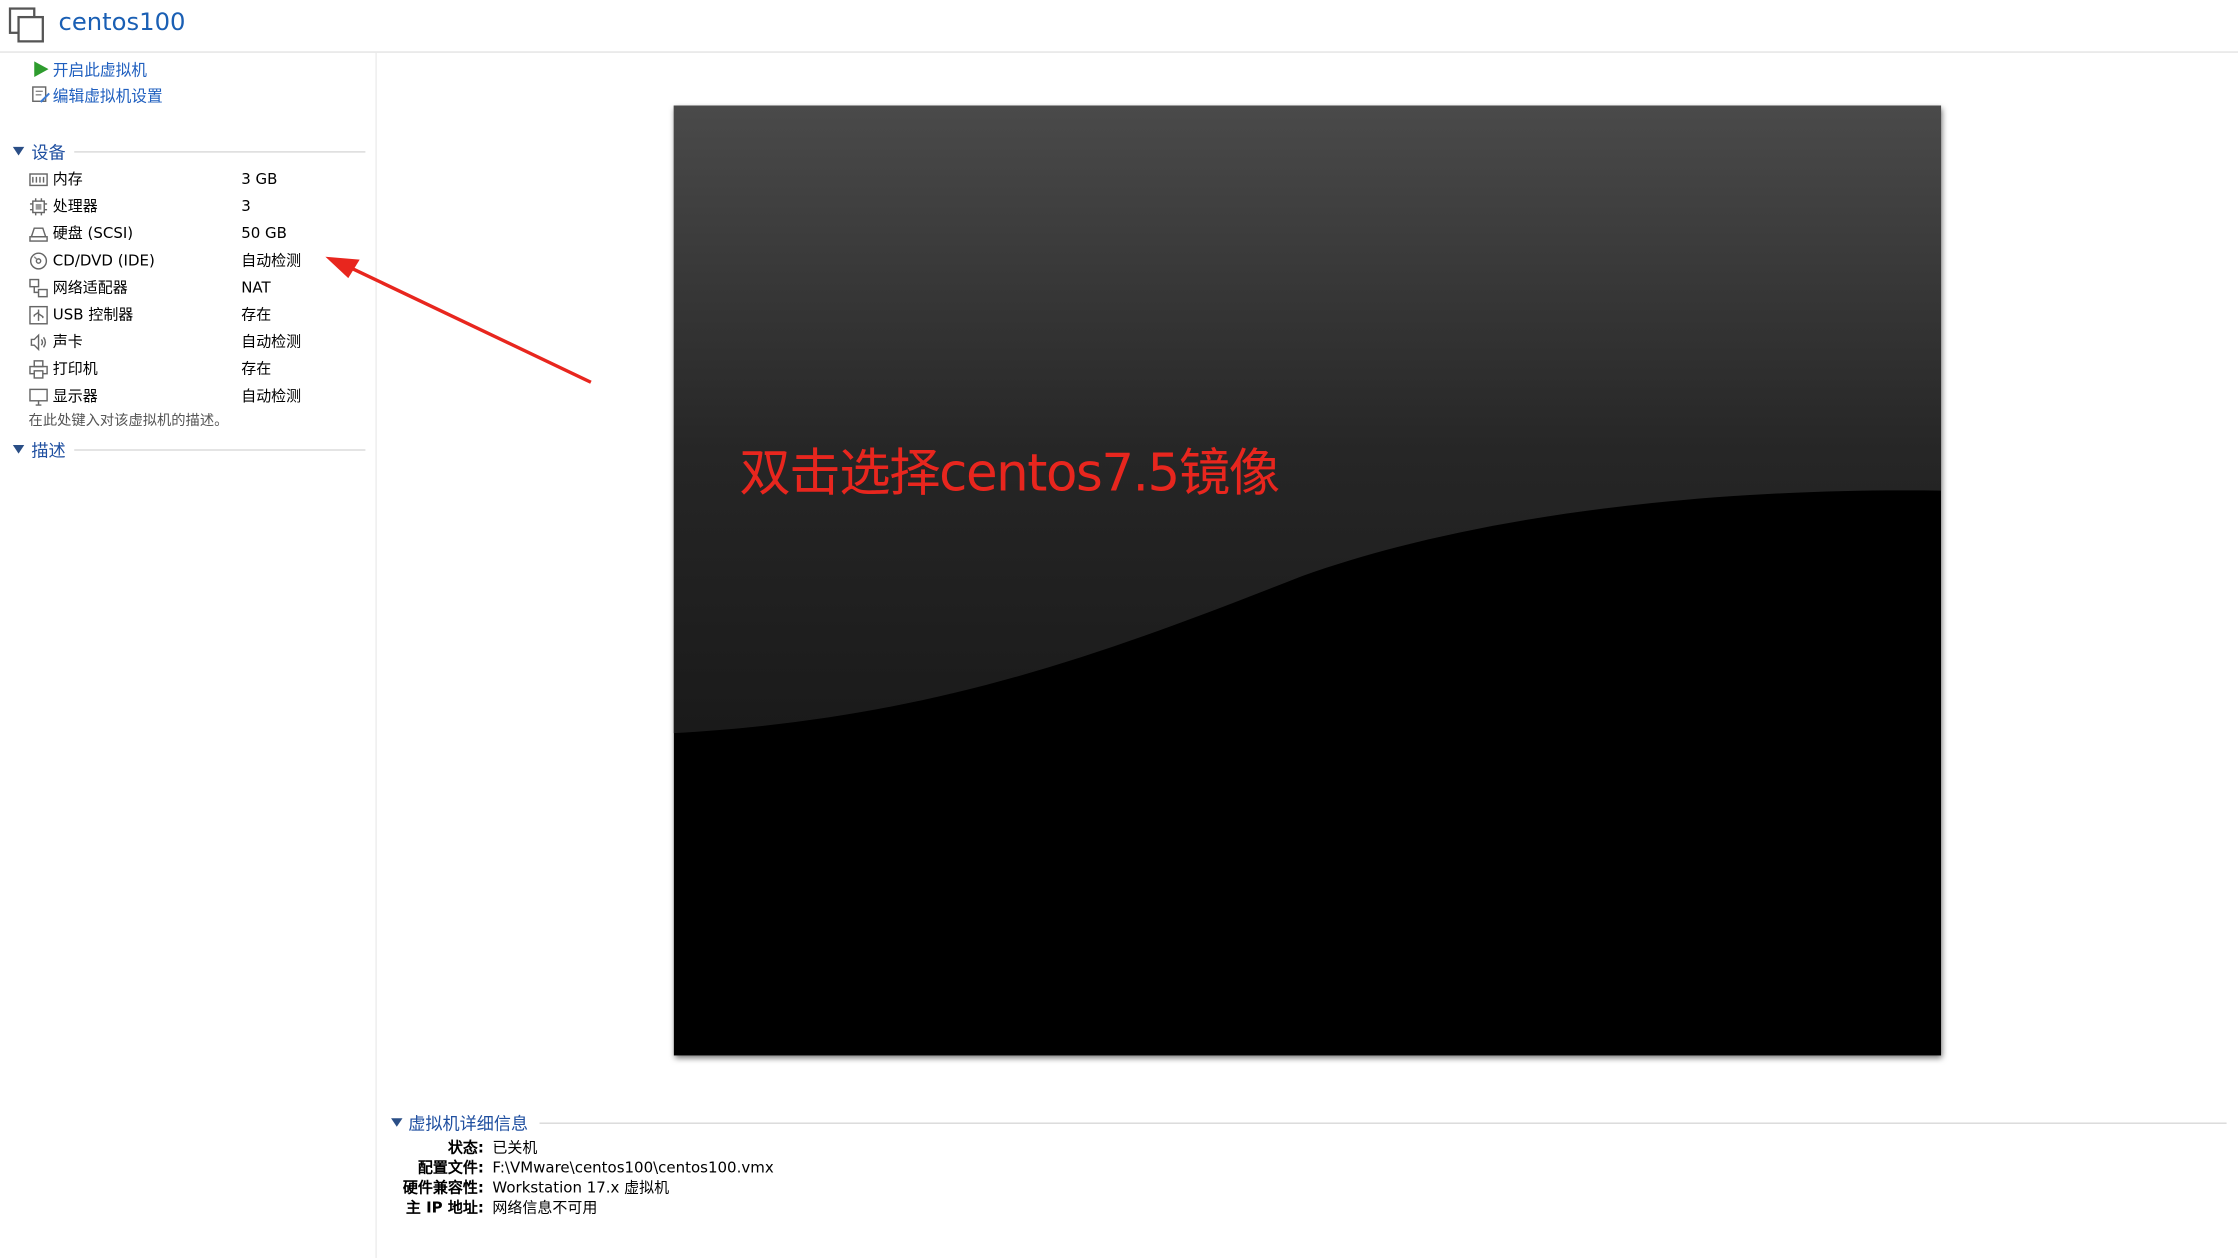  Describe the element at coordinates (100, 70) in the screenshot. I see `power-on-vm-label: 开启此虚拟机` at that location.